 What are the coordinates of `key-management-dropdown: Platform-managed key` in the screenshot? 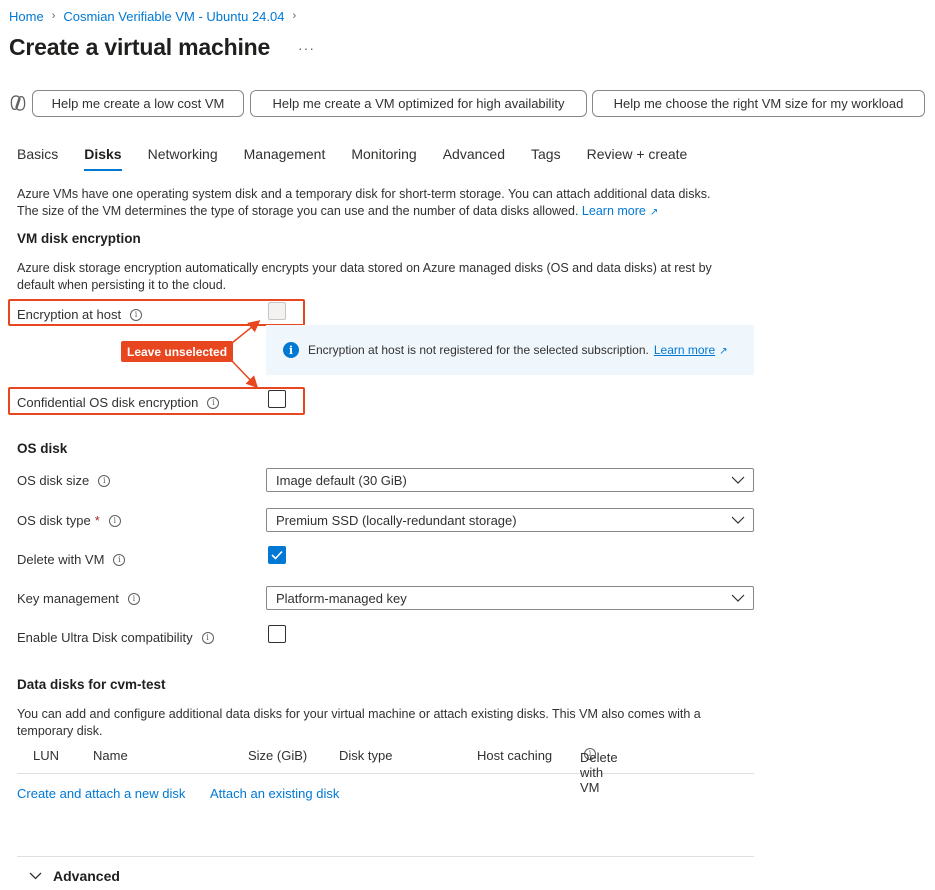 It's located at (510, 598).